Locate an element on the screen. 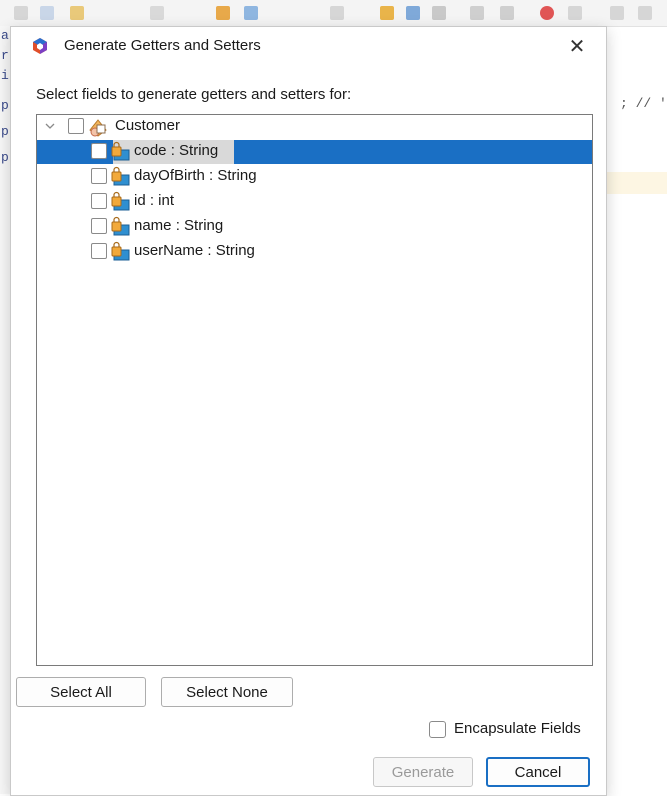 Image resolution: width=667 pixels, height=796 pixels. generate-button: Generate is located at coordinates (423, 772).